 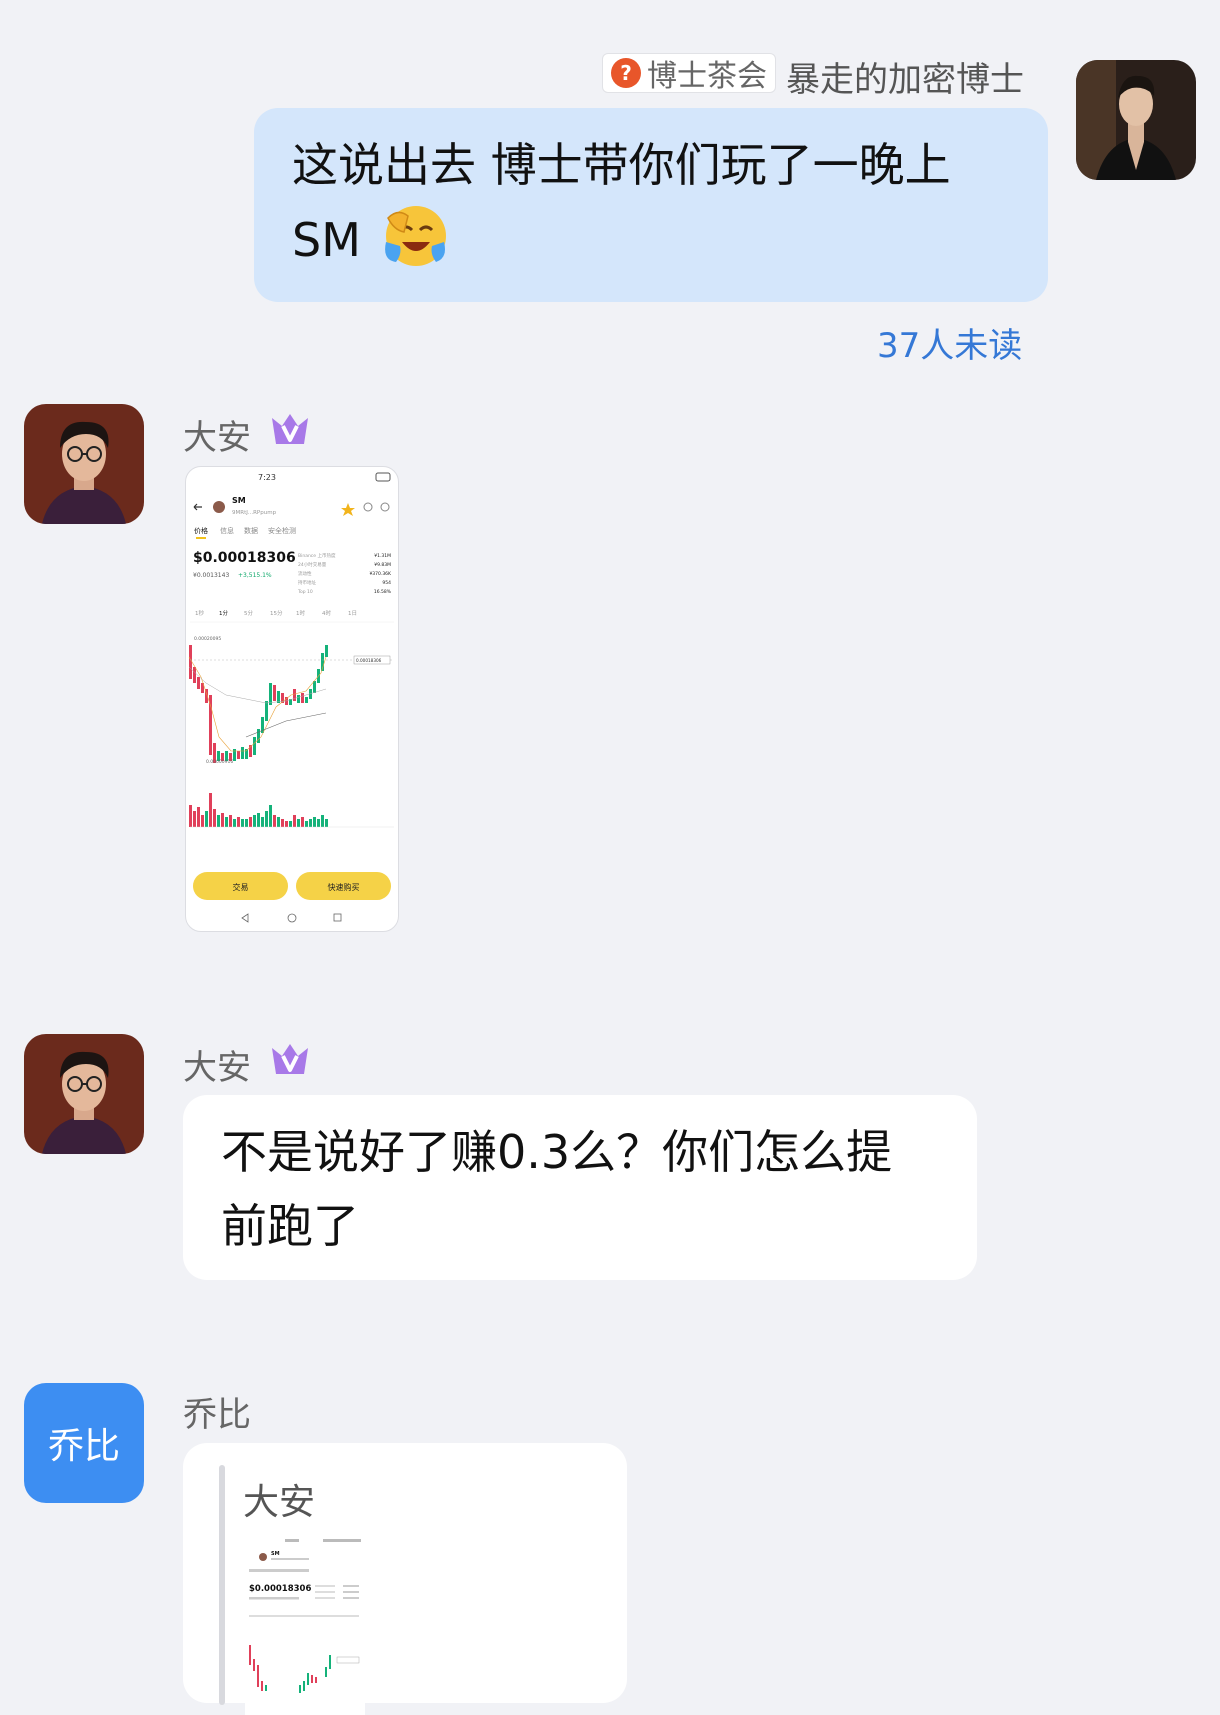 I want to click on interval-5: 4时, so click(x=326, y=613).